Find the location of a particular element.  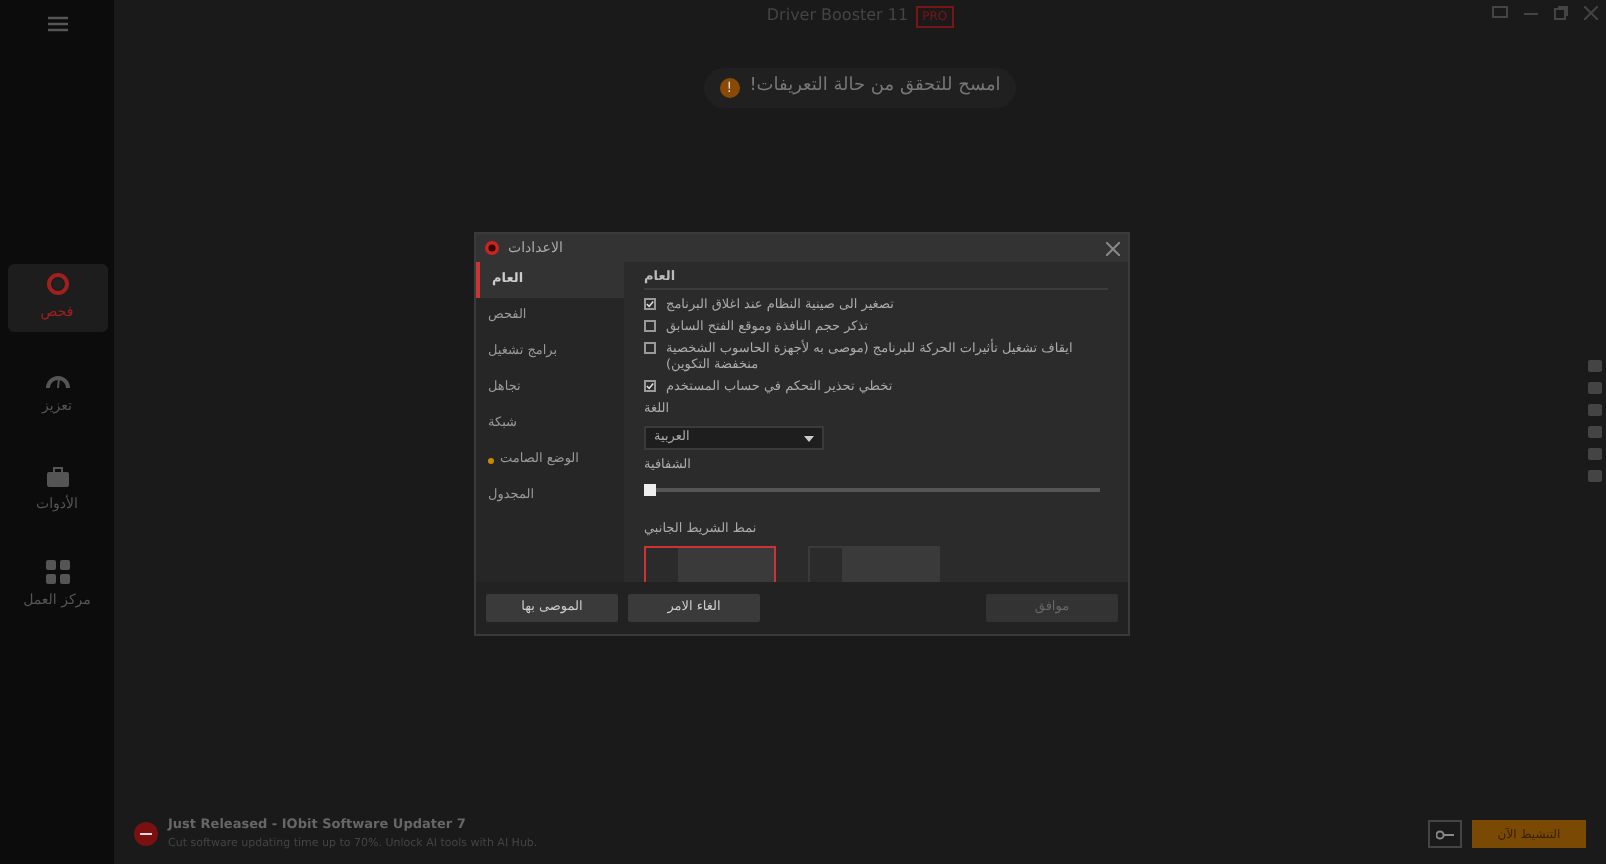

new-badge-icon is located at coordinates (146, 834).